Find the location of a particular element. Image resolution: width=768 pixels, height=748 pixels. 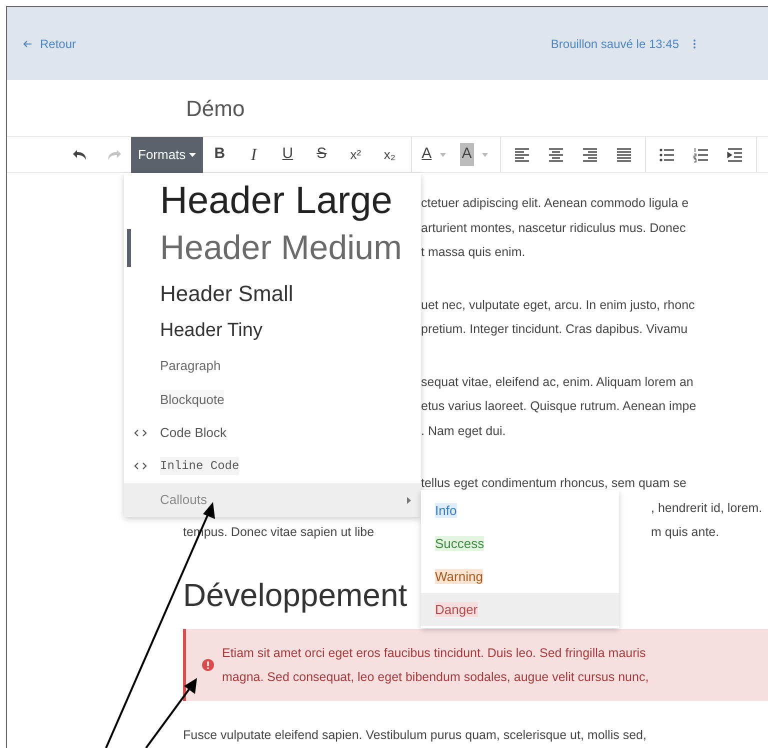

italic-button: I is located at coordinates (253, 154).